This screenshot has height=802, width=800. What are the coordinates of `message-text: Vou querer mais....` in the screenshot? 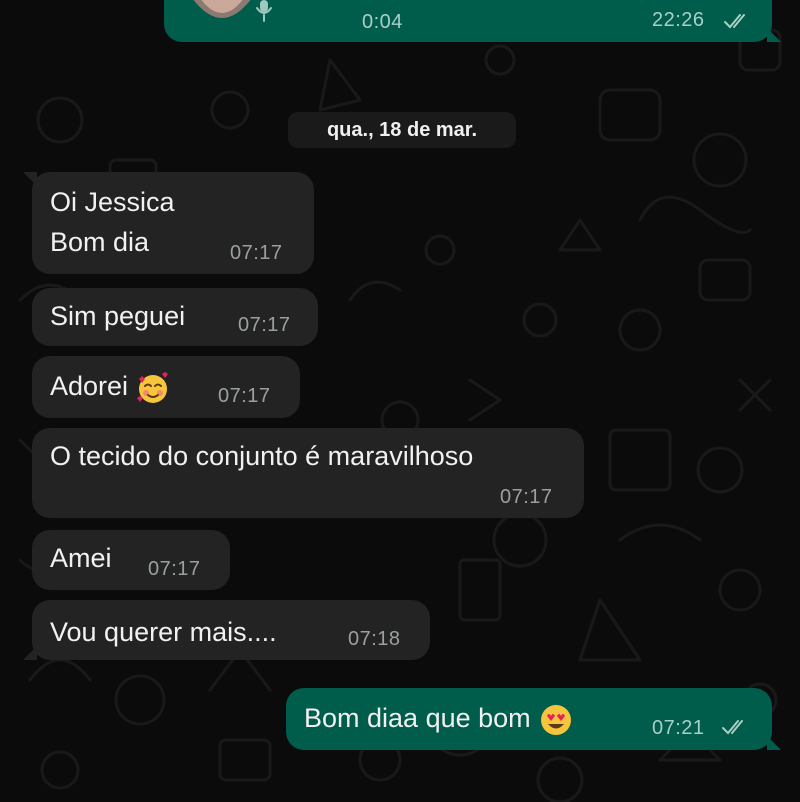 It's located at (163, 632).